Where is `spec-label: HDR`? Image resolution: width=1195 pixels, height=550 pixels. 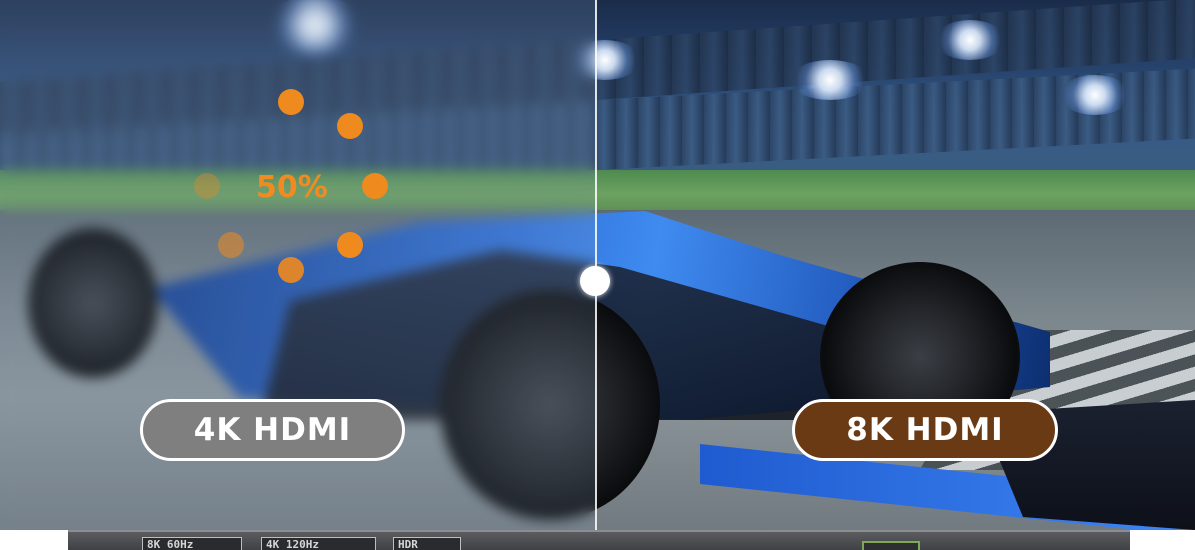
spec-label: HDR is located at coordinates (427, 543).